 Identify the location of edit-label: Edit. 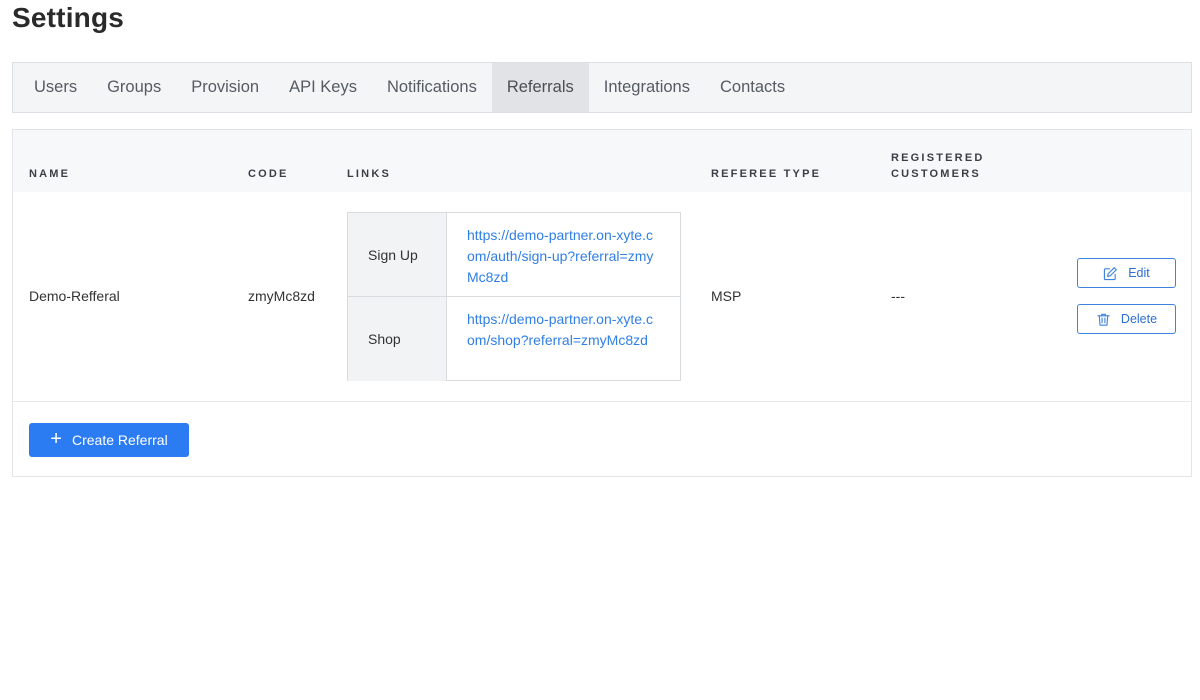
(1139, 273).